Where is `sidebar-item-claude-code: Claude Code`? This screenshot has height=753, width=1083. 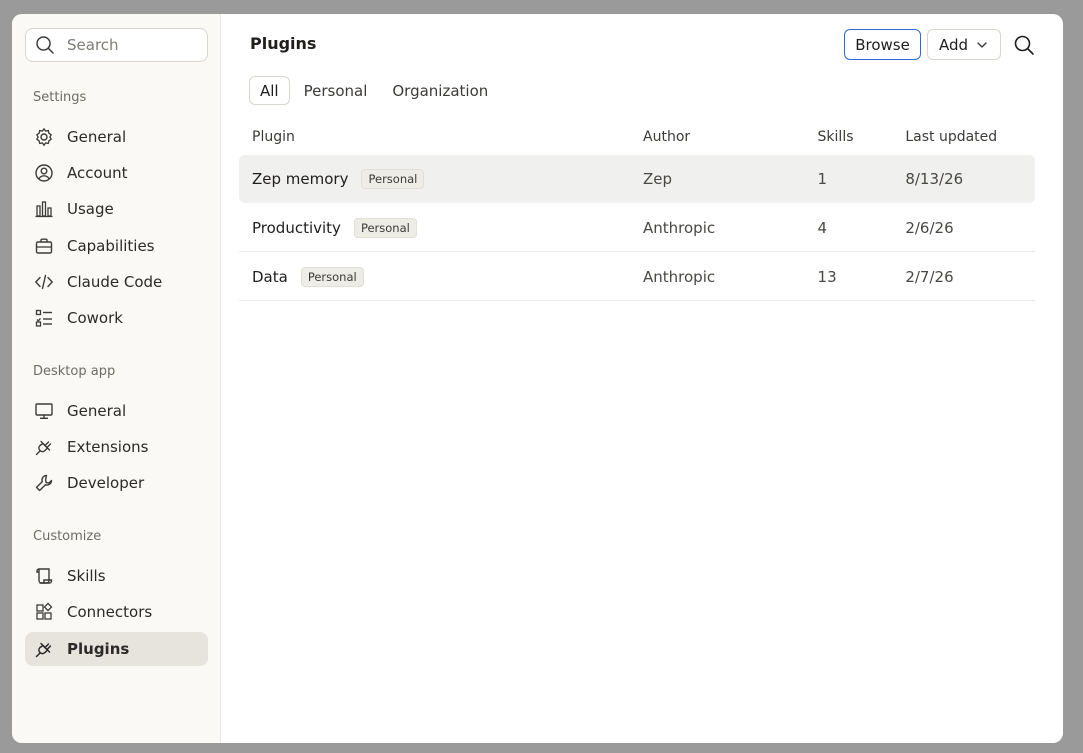
sidebar-item-claude-code: Claude Code is located at coordinates (116, 282).